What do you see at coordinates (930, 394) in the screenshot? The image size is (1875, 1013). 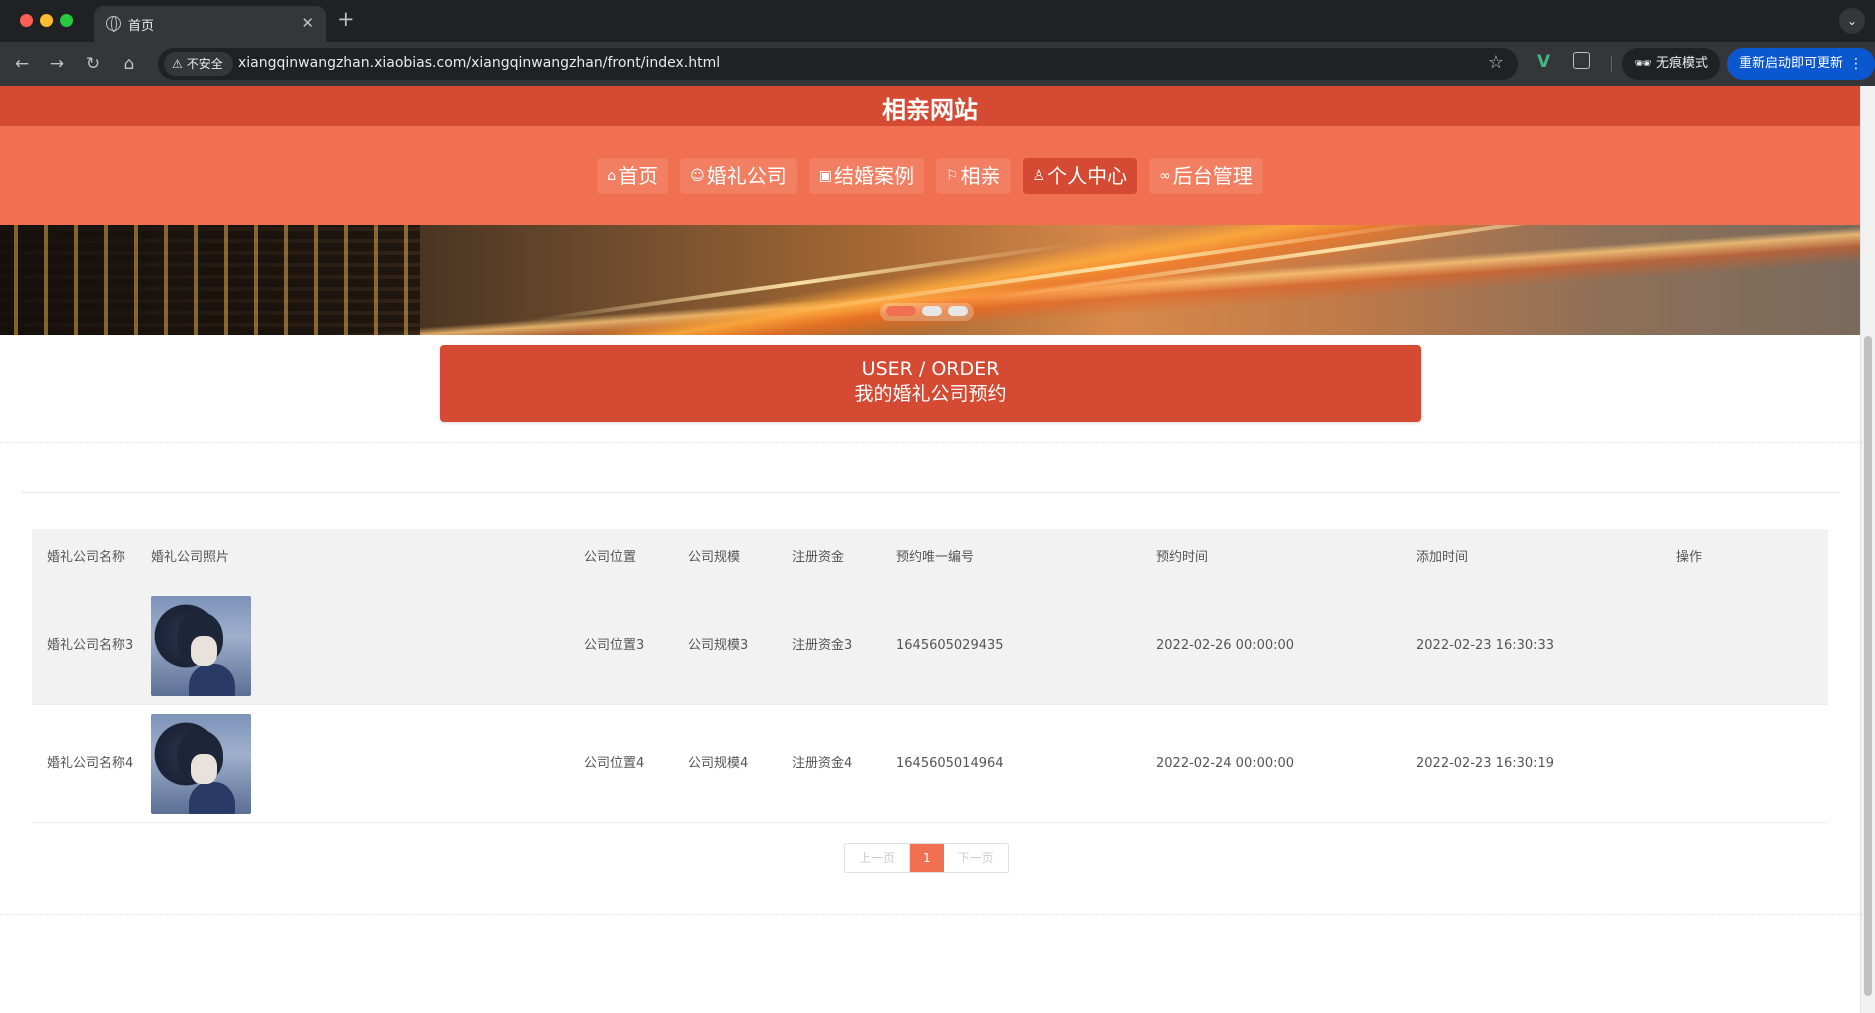 I see `section-title-cn: 我的婚礼公司预约` at bounding box center [930, 394].